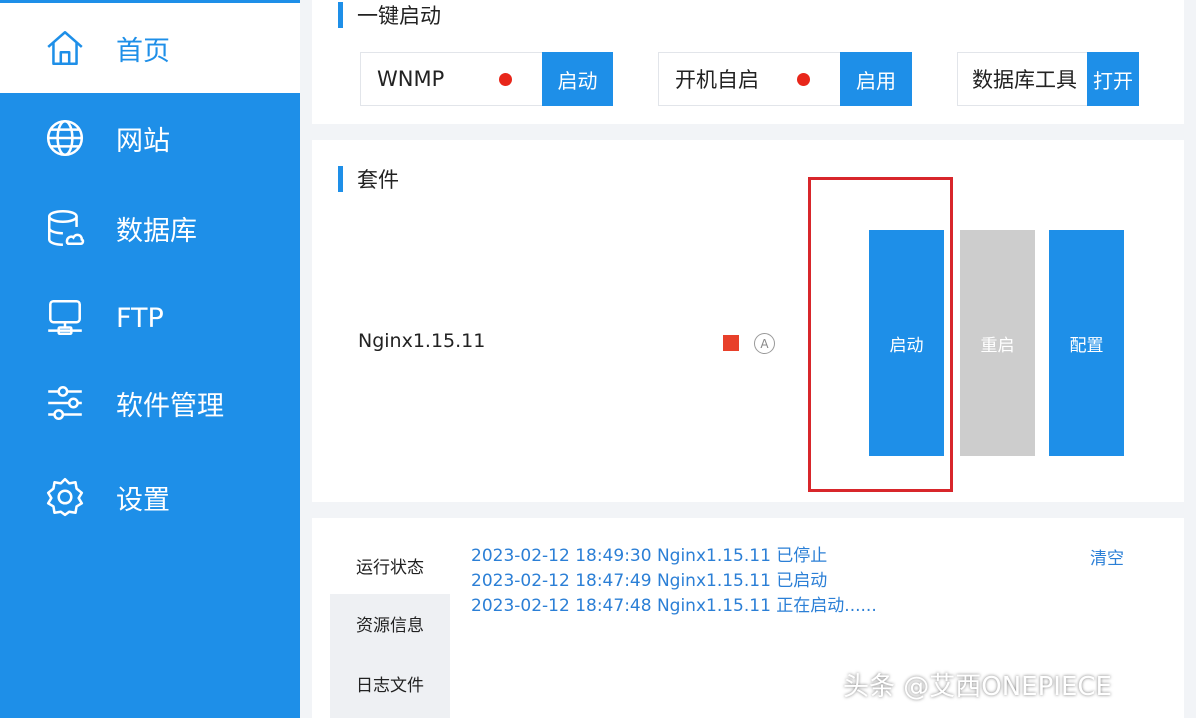  I want to click on auto-start-icon: A, so click(764, 343).